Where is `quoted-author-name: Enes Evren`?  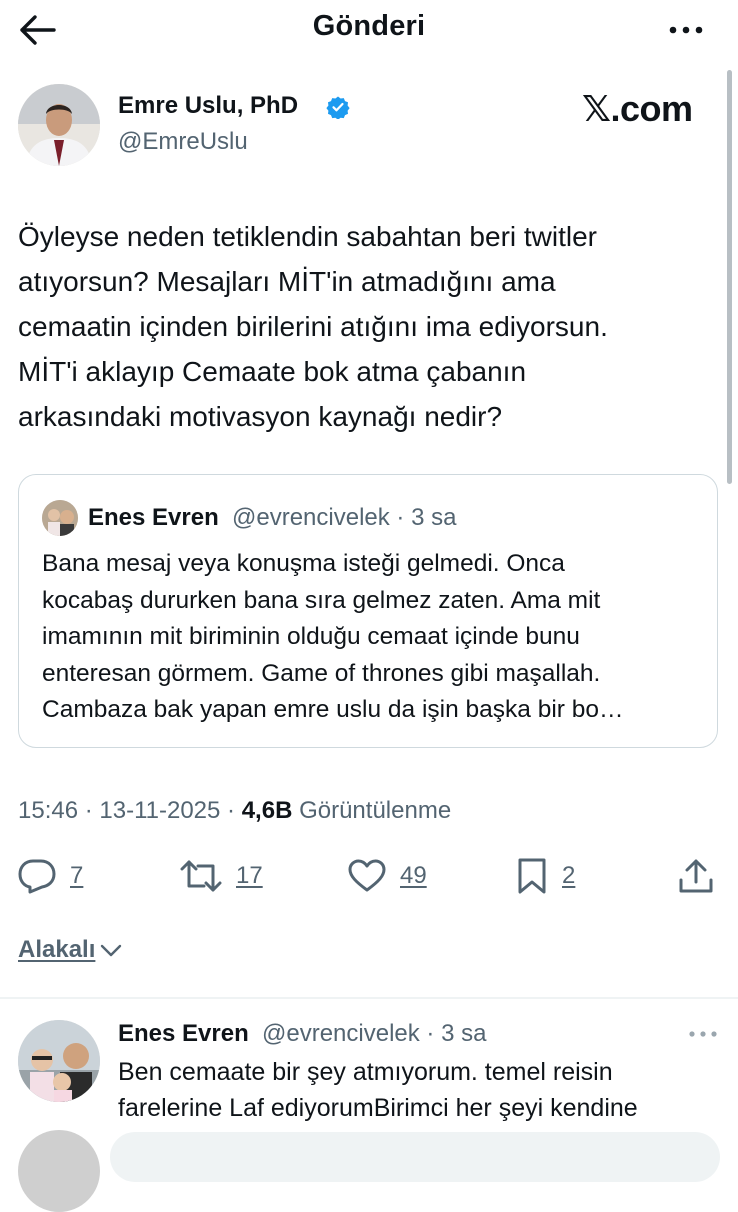 quoted-author-name: Enes Evren is located at coordinates (153, 517).